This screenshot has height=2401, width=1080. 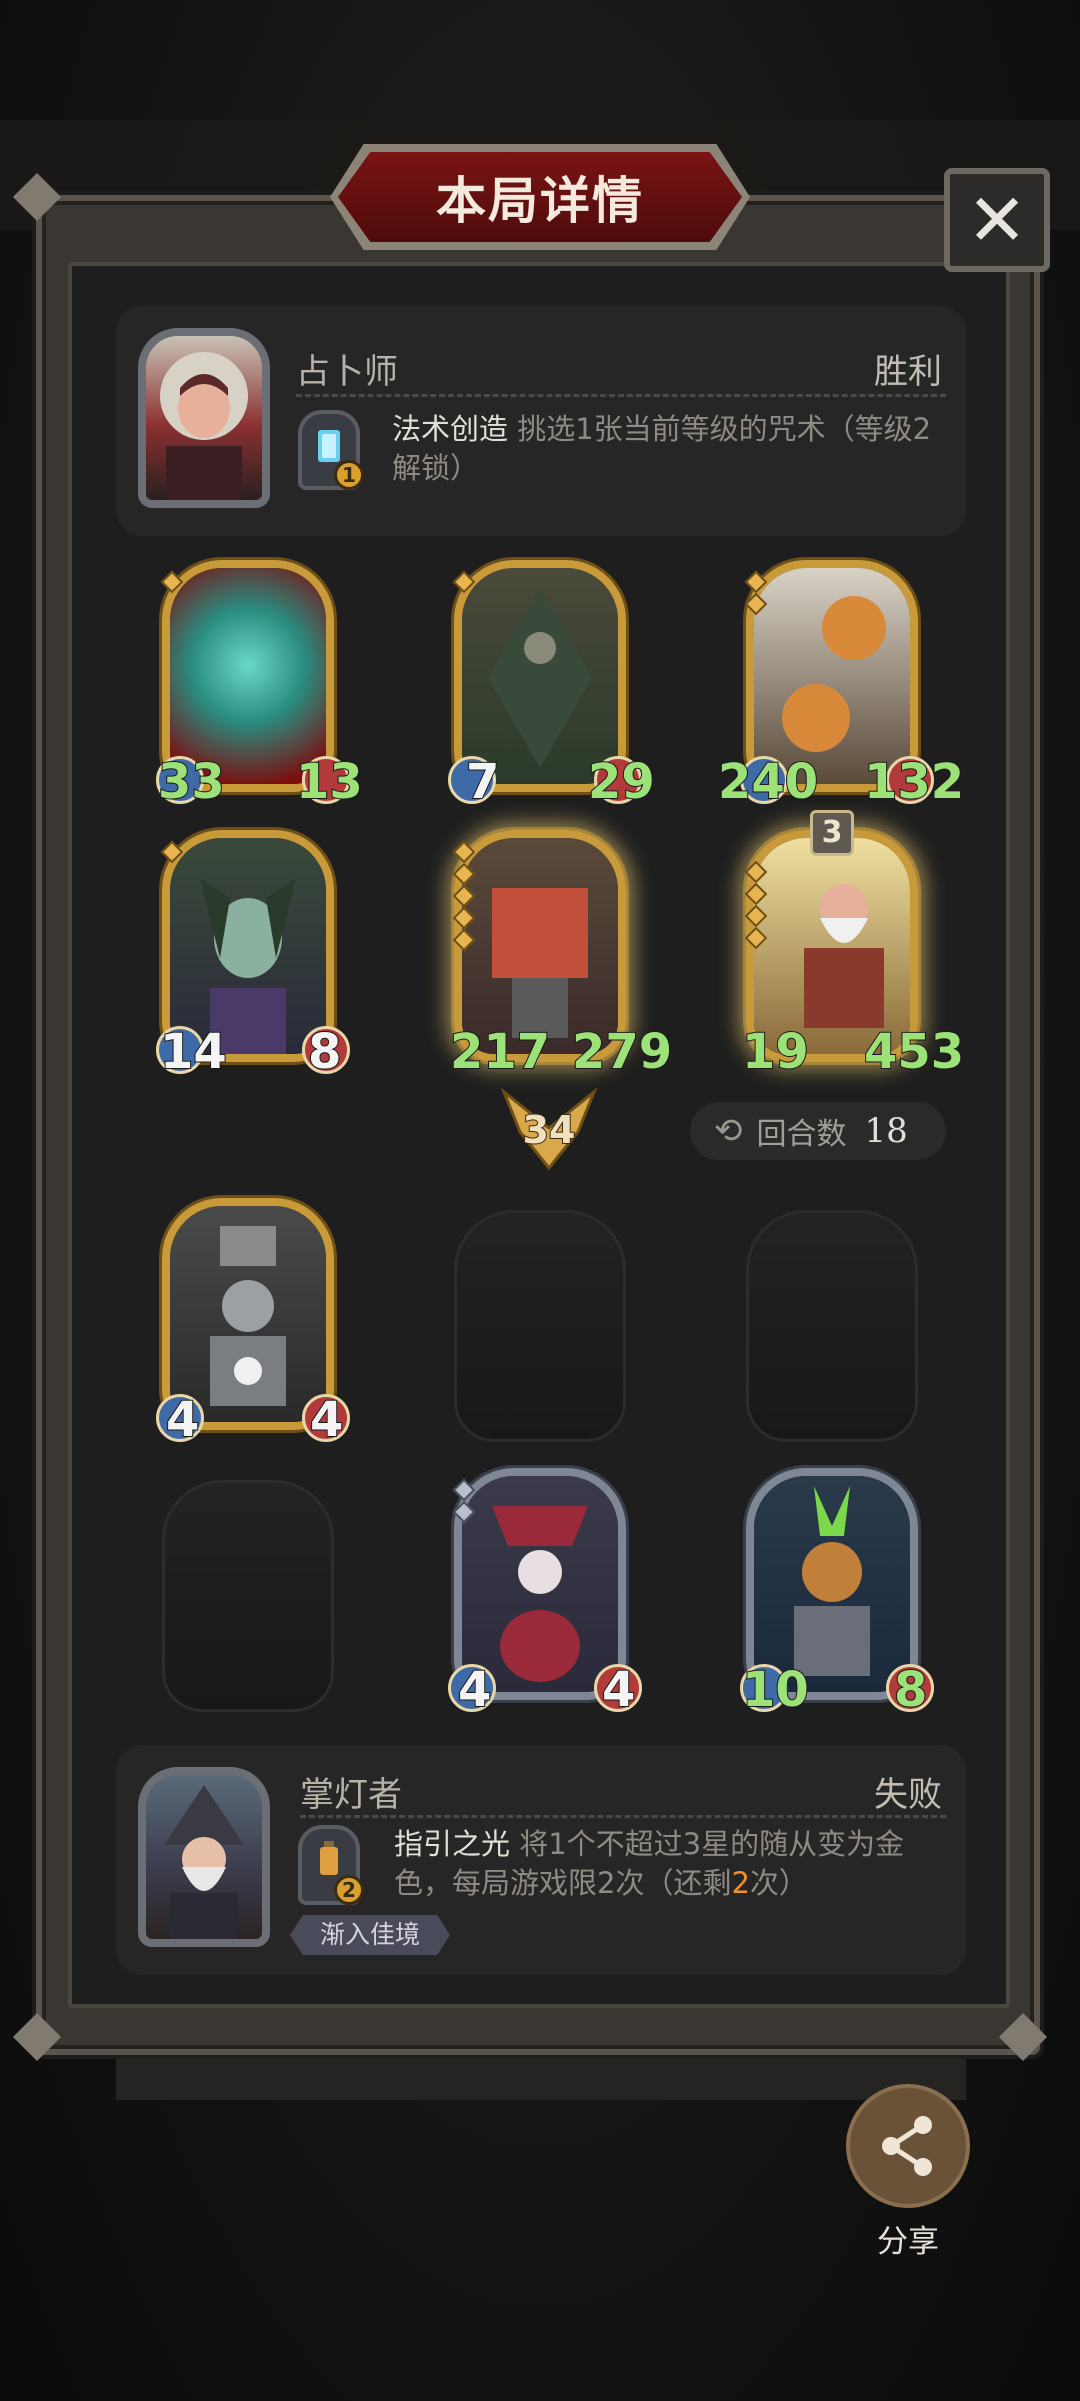 What do you see at coordinates (482, 782) in the screenshot?
I see `attack-value: 7` at bounding box center [482, 782].